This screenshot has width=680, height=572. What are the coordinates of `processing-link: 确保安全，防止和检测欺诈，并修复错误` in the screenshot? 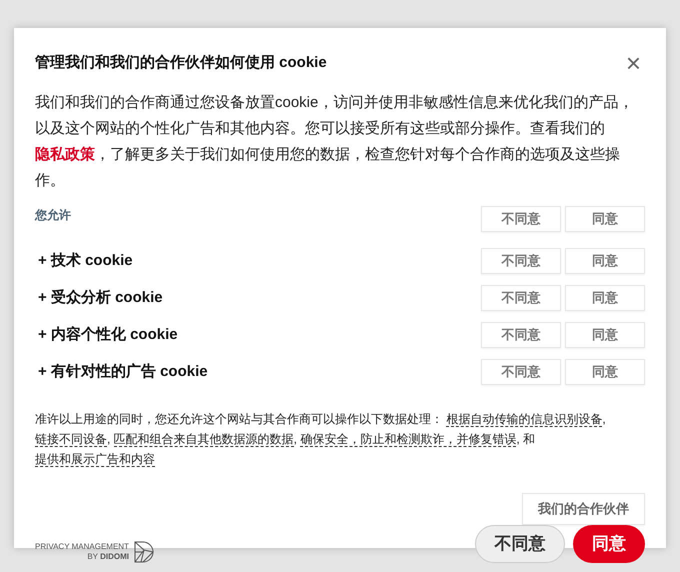 It's located at (408, 439).